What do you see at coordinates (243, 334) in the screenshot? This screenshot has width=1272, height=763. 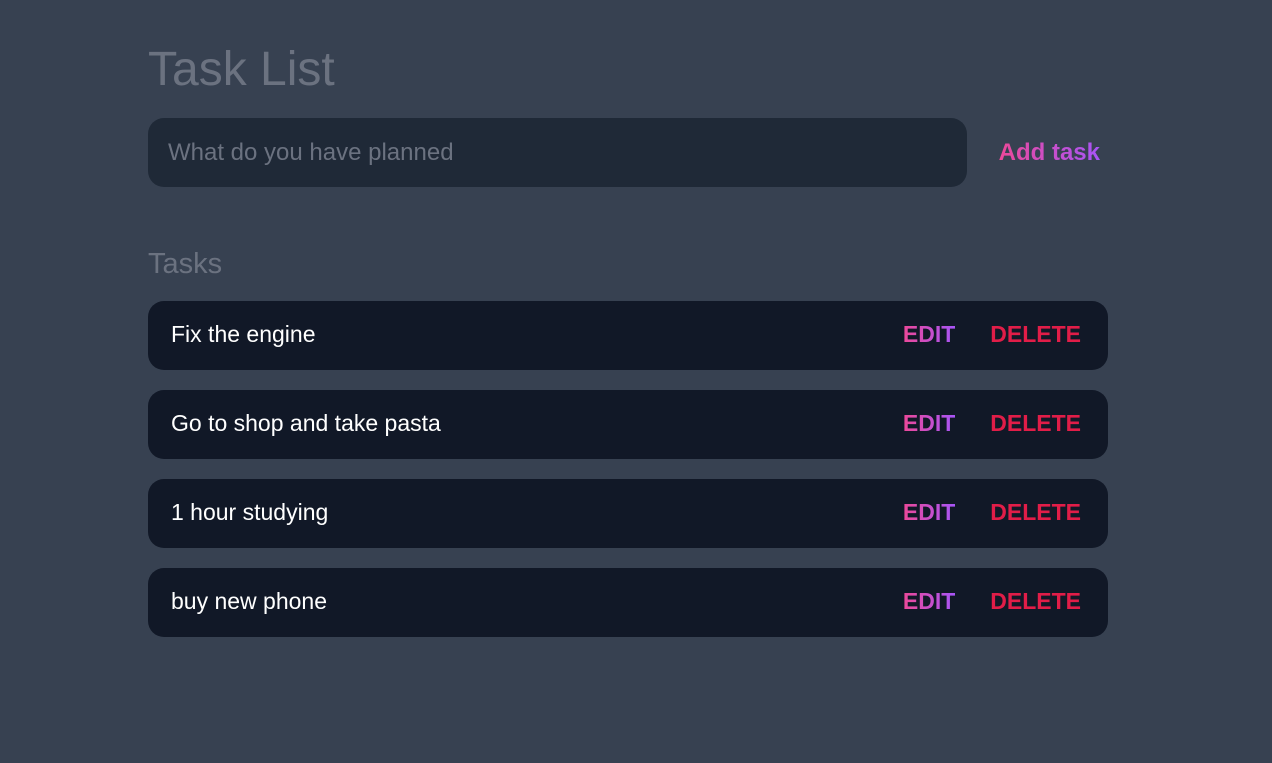 I see `task-text: Fix the engine` at bounding box center [243, 334].